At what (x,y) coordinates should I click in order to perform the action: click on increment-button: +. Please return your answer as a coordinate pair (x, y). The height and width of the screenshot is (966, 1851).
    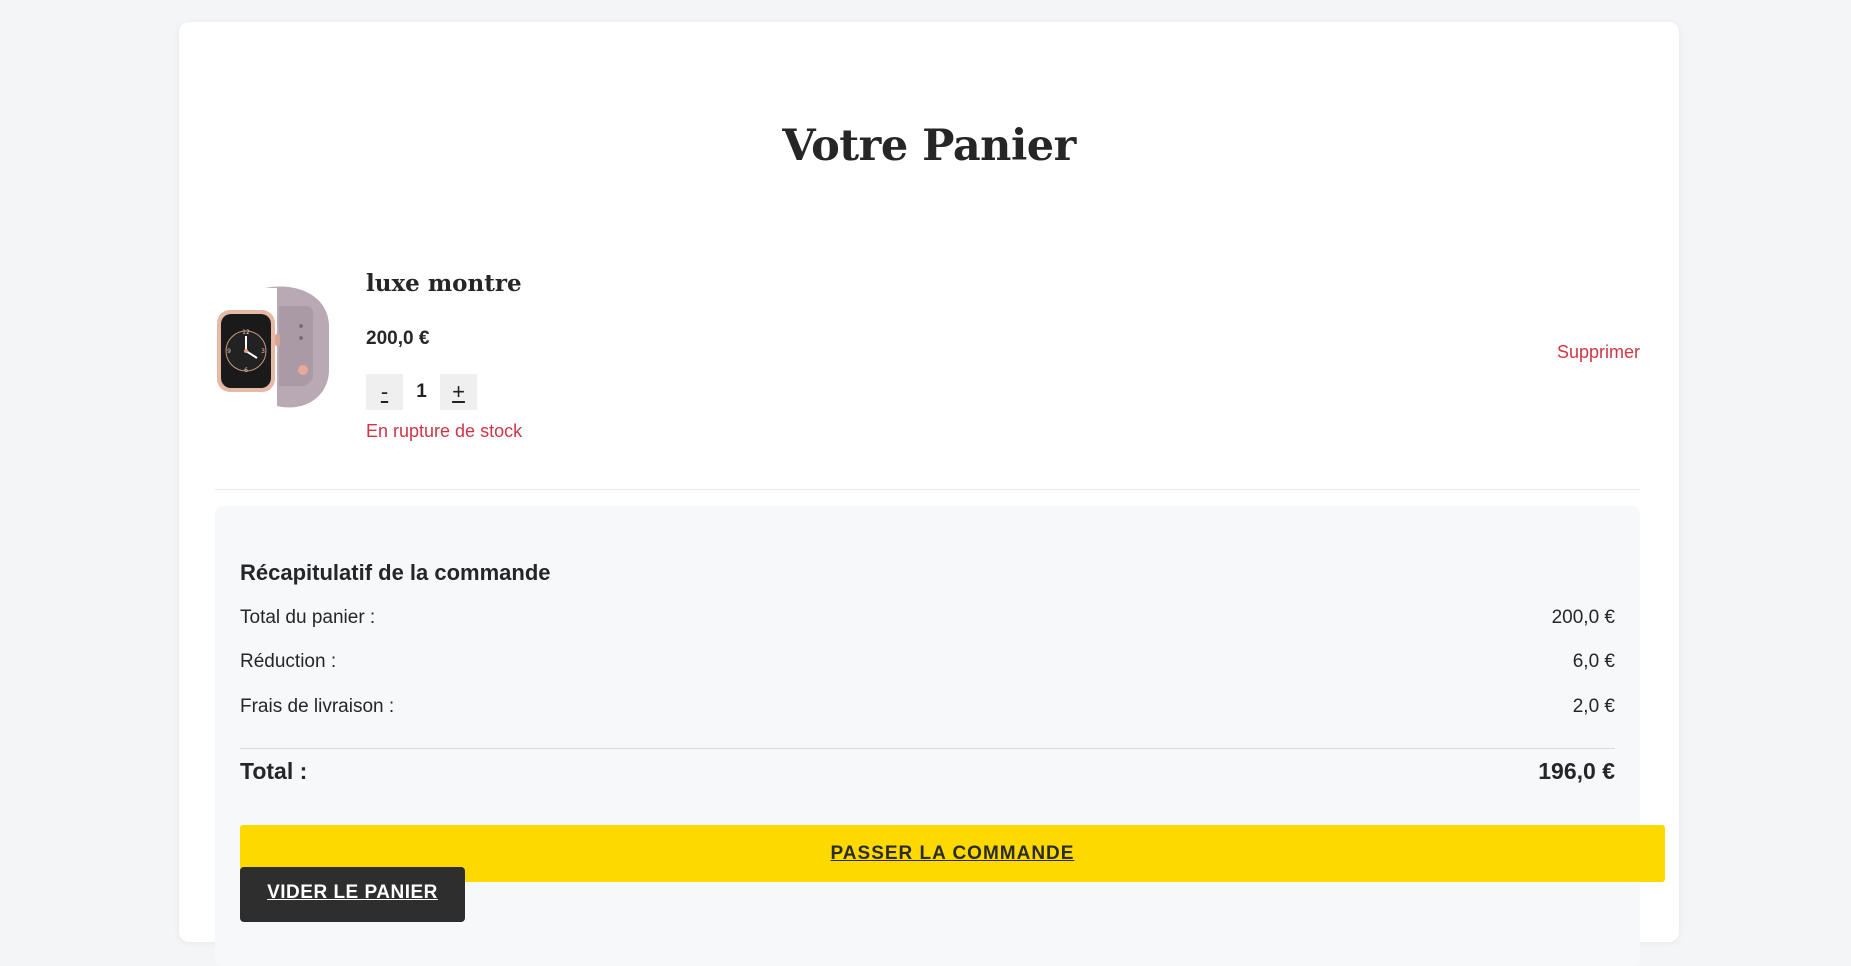
    Looking at the image, I should click on (458, 392).